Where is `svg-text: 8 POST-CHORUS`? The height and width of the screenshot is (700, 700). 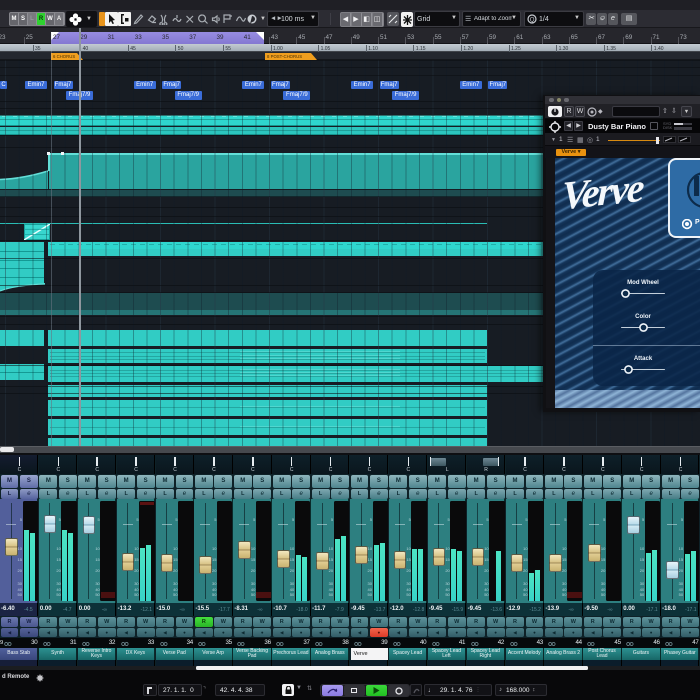 svg-text: 8 POST-CHORUS is located at coordinates (284, 56).